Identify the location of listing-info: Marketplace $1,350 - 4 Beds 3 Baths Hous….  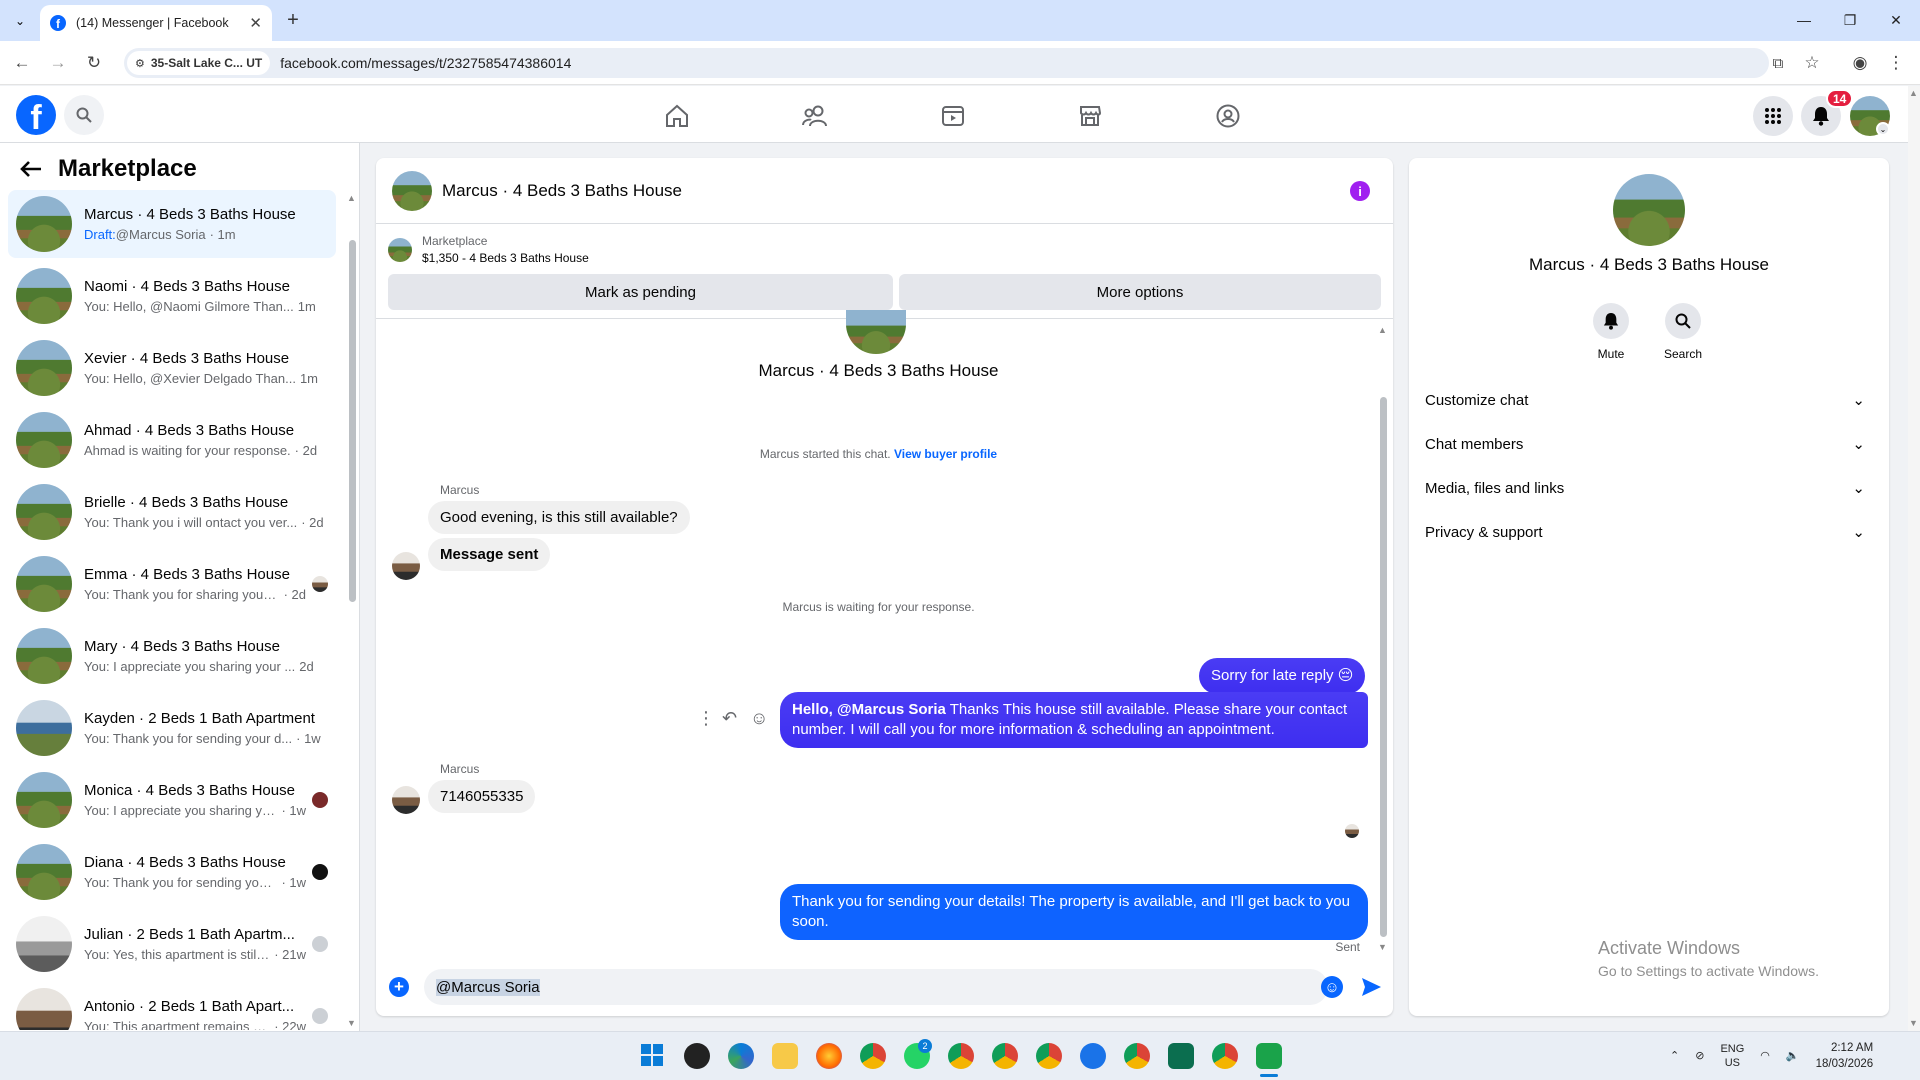
(488, 249).